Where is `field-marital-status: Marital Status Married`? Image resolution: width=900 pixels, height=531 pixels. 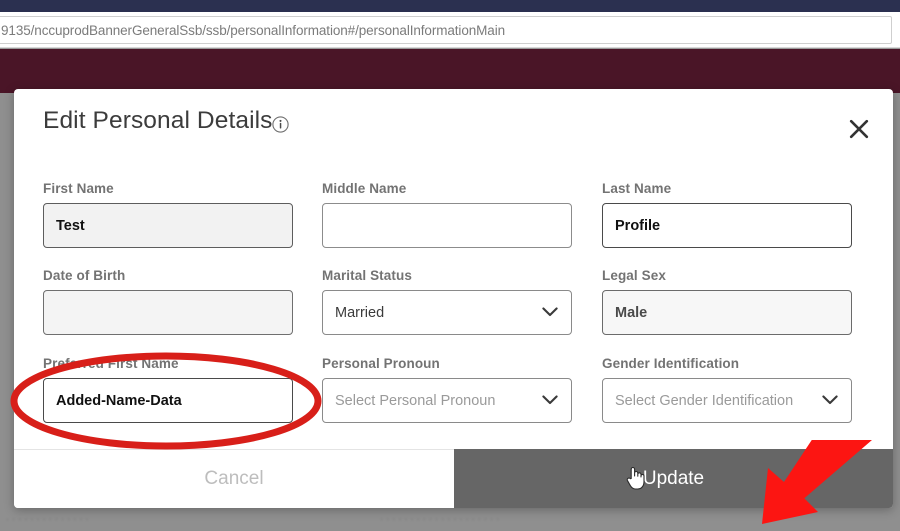 field-marital-status: Marital Status Married is located at coordinates (447, 301).